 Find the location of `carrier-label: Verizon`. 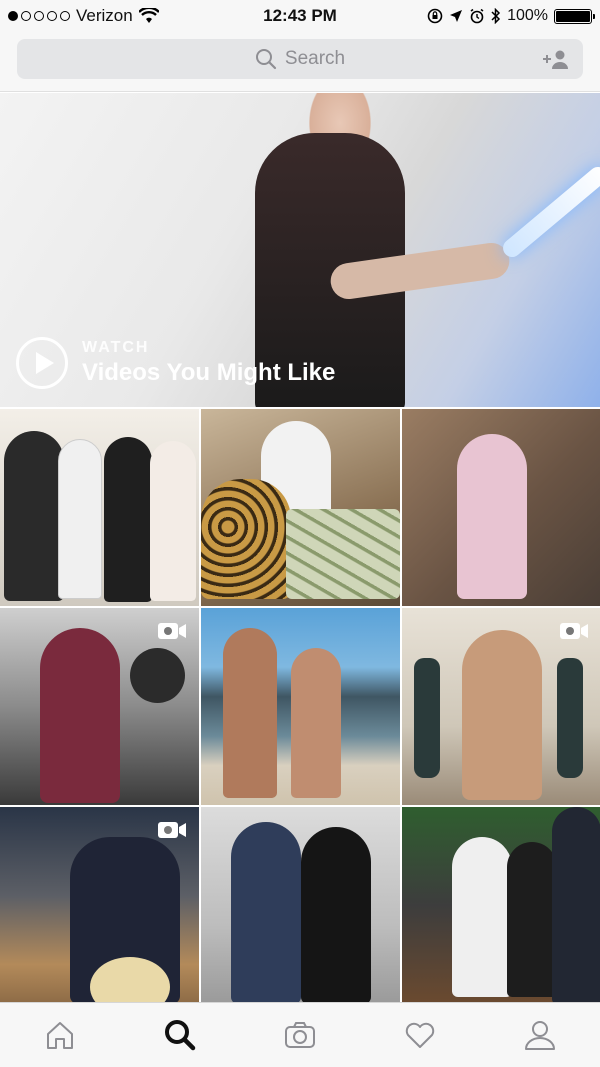

carrier-label: Verizon is located at coordinates (104, 15).